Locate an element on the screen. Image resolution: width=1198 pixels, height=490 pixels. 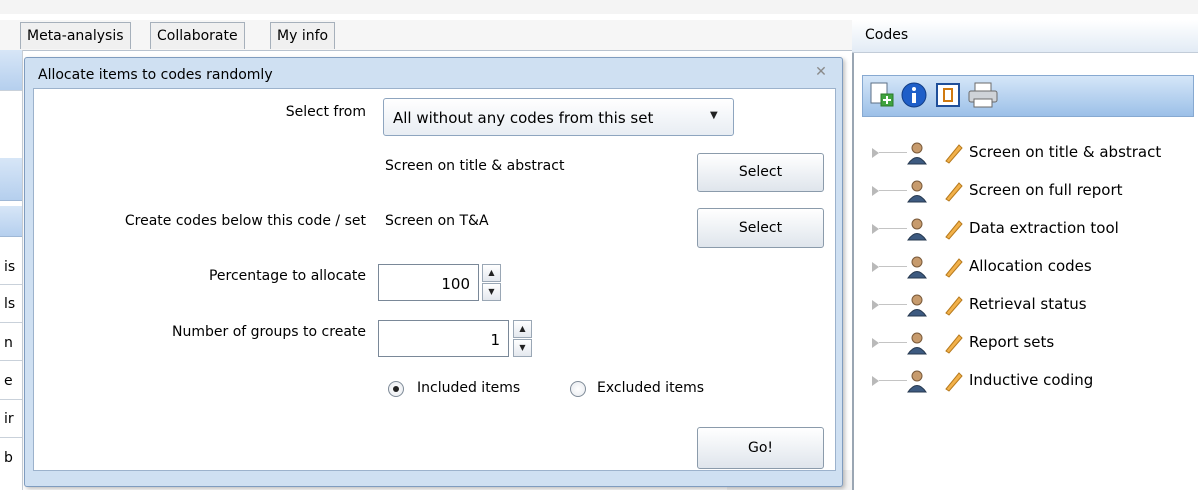
left-header-strip is located at coordinates (11, 70).